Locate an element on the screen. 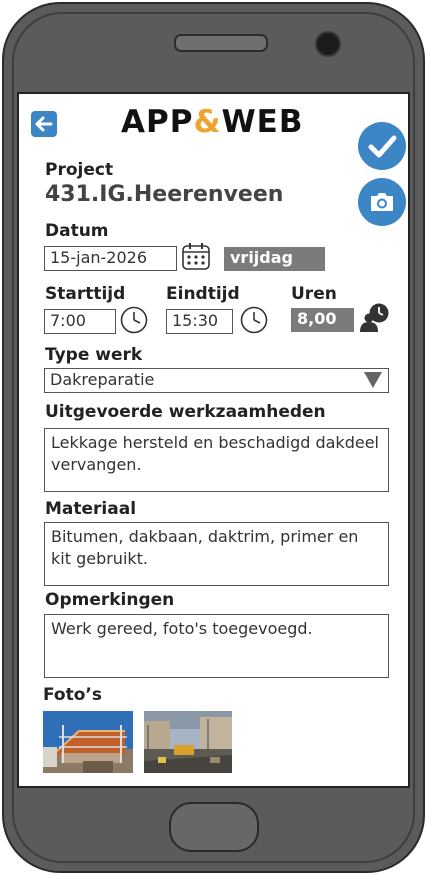  front-camera is located at coordinates (328, 44).